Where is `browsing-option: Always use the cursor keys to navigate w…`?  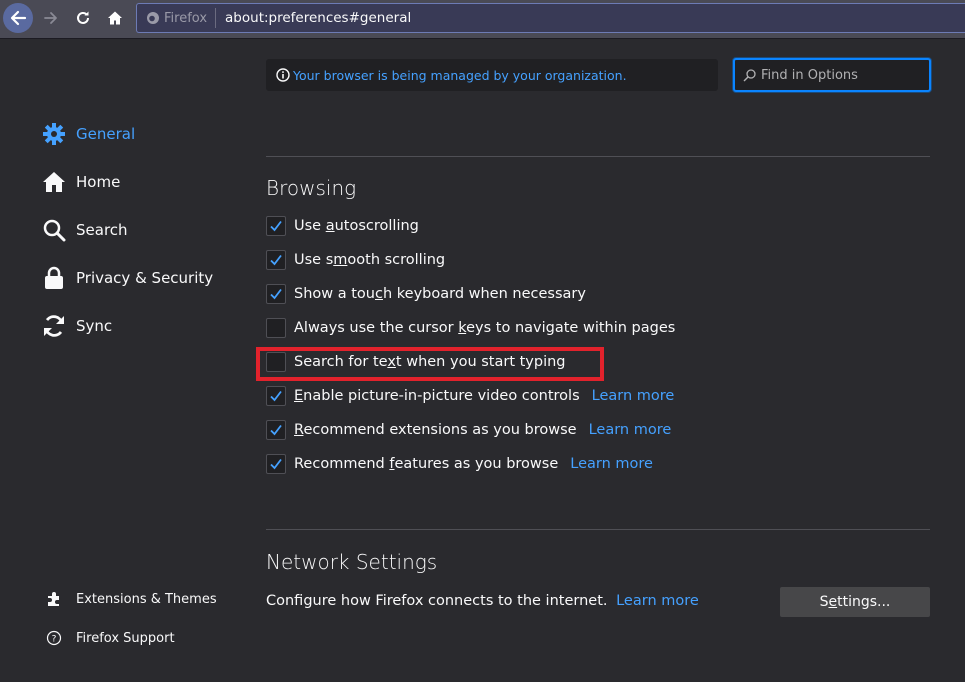 browsing-option: Always use the cursor keys to navigate w… is located at coordinates (470, 328).